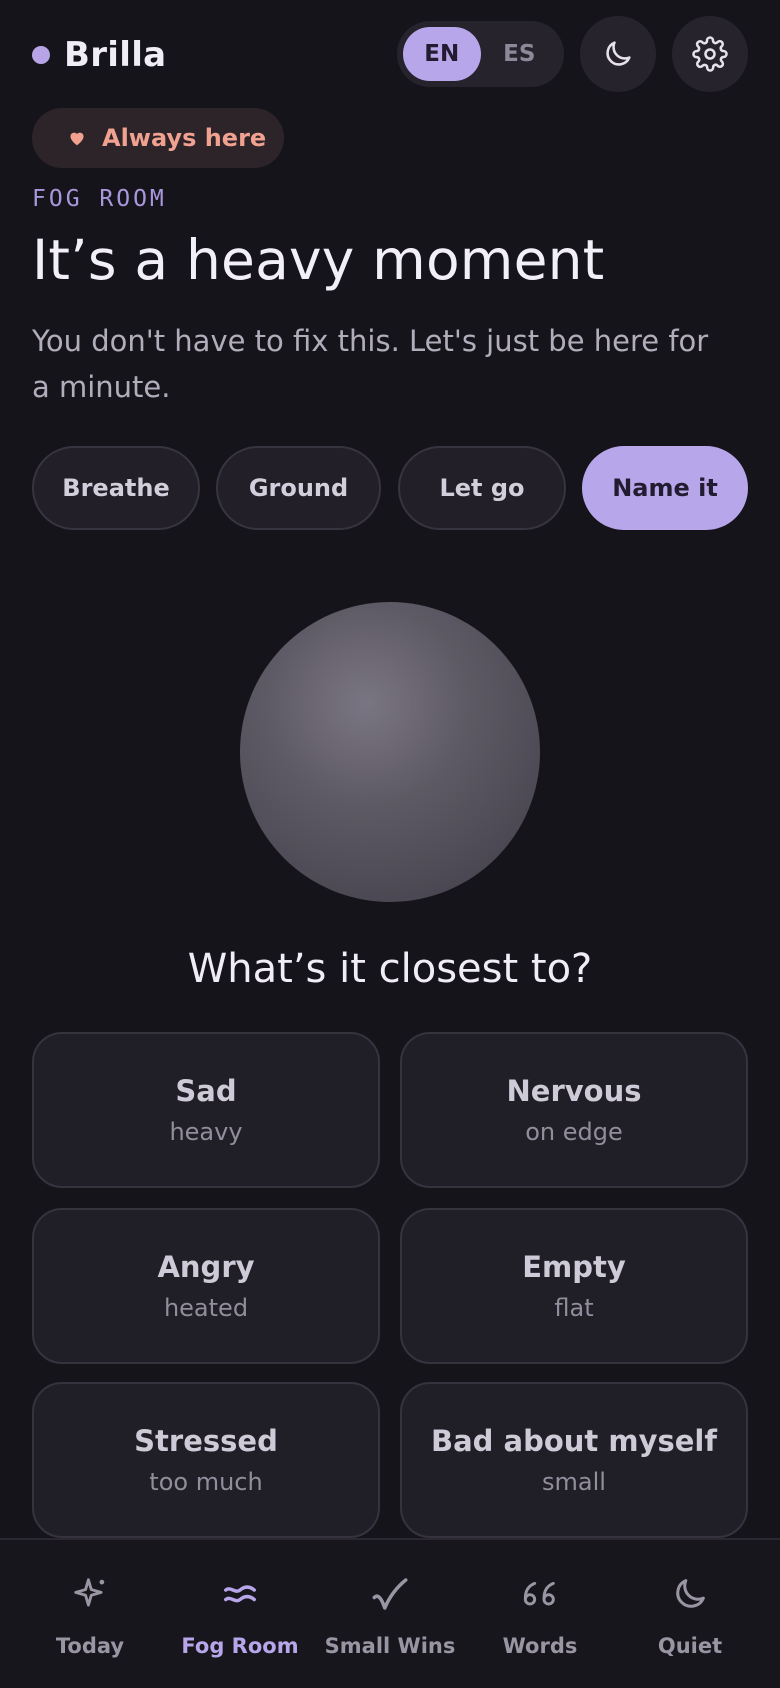  What do you see at coordinates (318, 260) in the screenshot?
I see `page-title: It’s a heavy moment` at bounding box center [318, 260].